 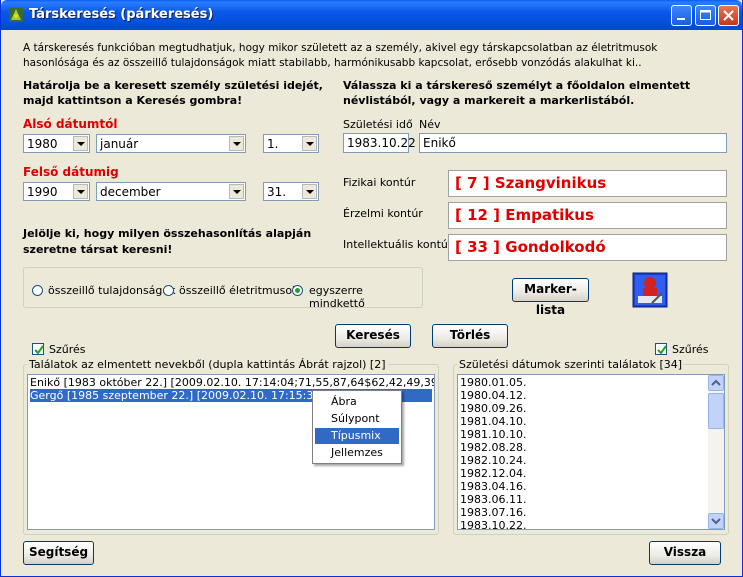 What do you see at coordinates (716, 452) in the screenshot?
I see `date-results-scrollbar` at bounding box center [716, 452].